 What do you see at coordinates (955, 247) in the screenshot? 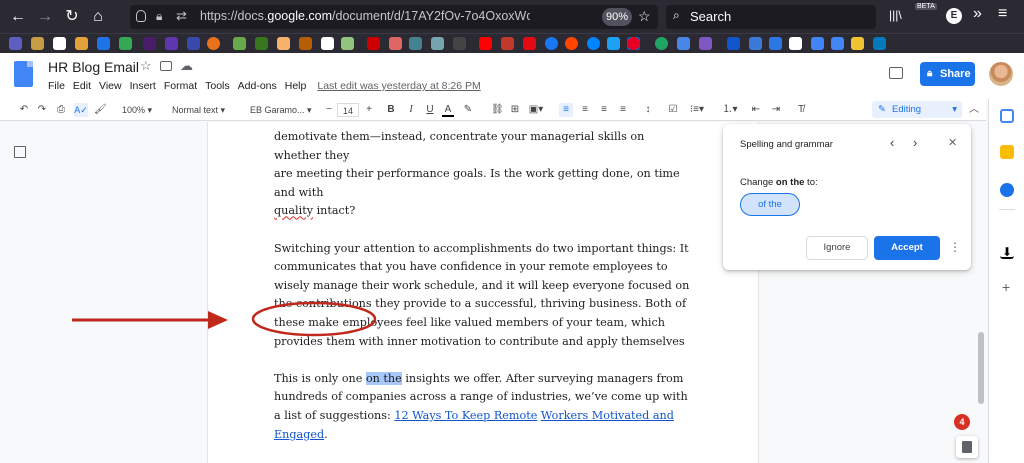
I see `more-options-icon: ⋮` at bounding box center [955, 247].